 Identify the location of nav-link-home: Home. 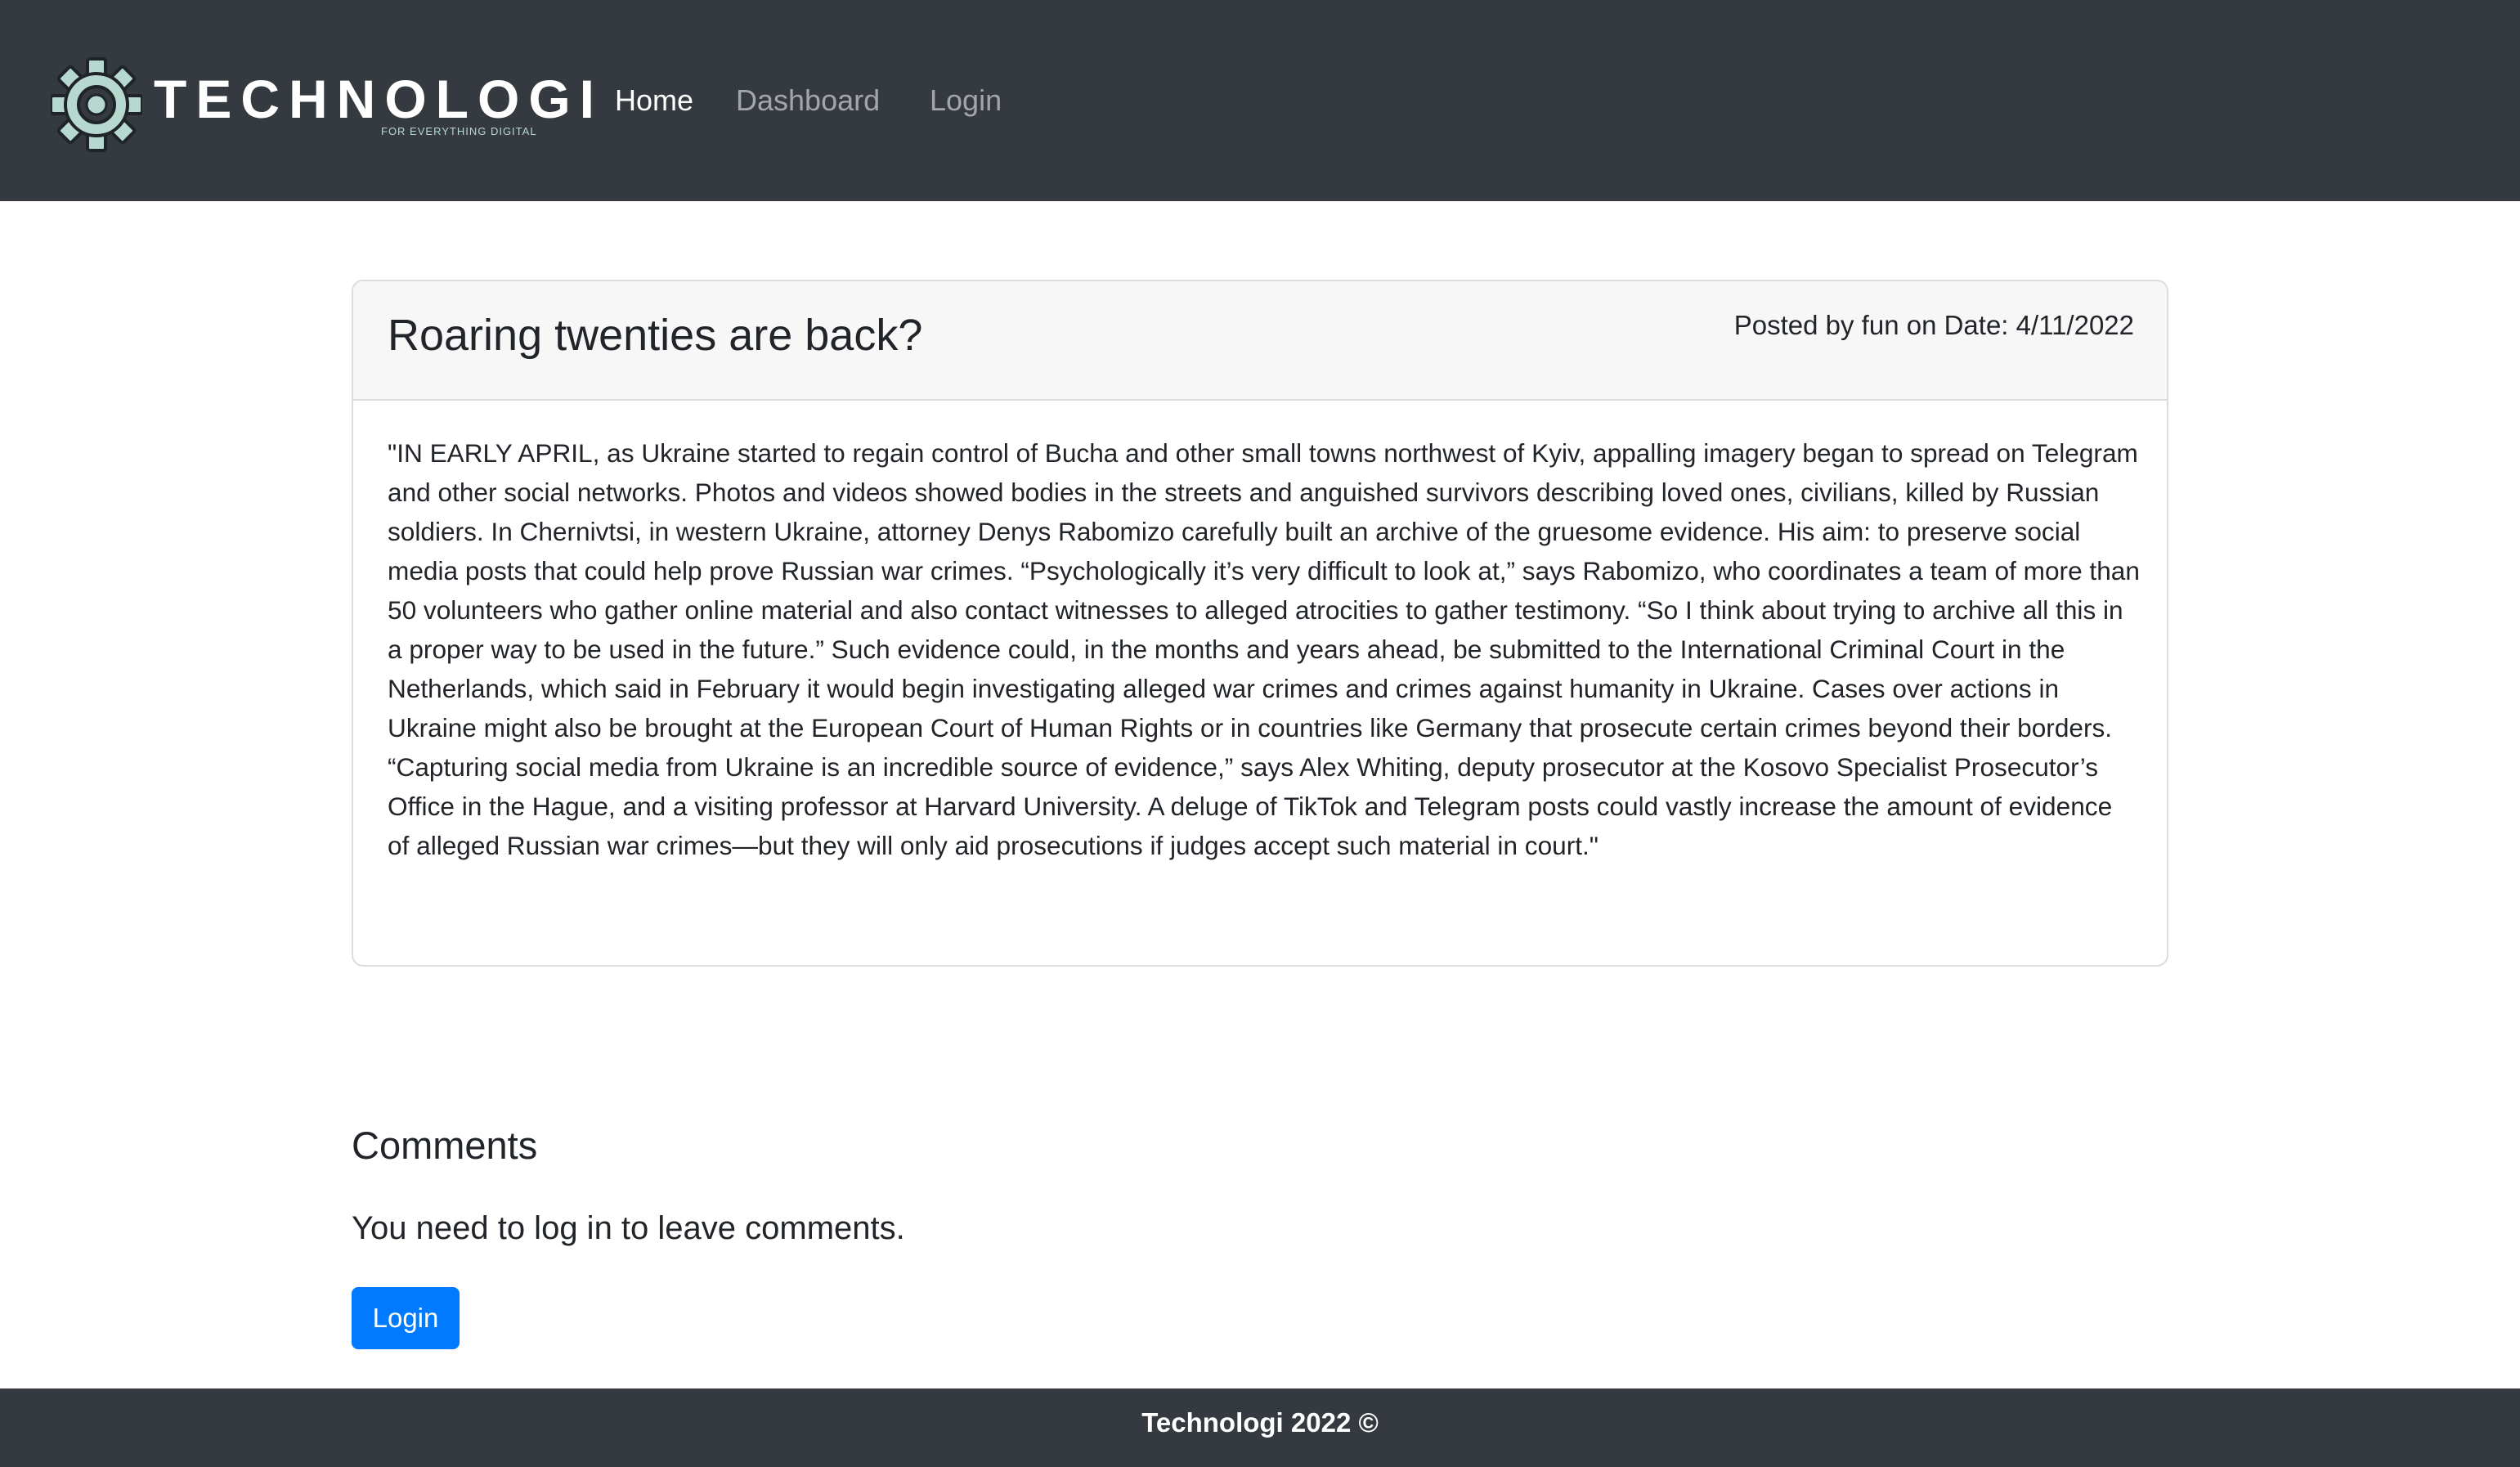
(654, 101).